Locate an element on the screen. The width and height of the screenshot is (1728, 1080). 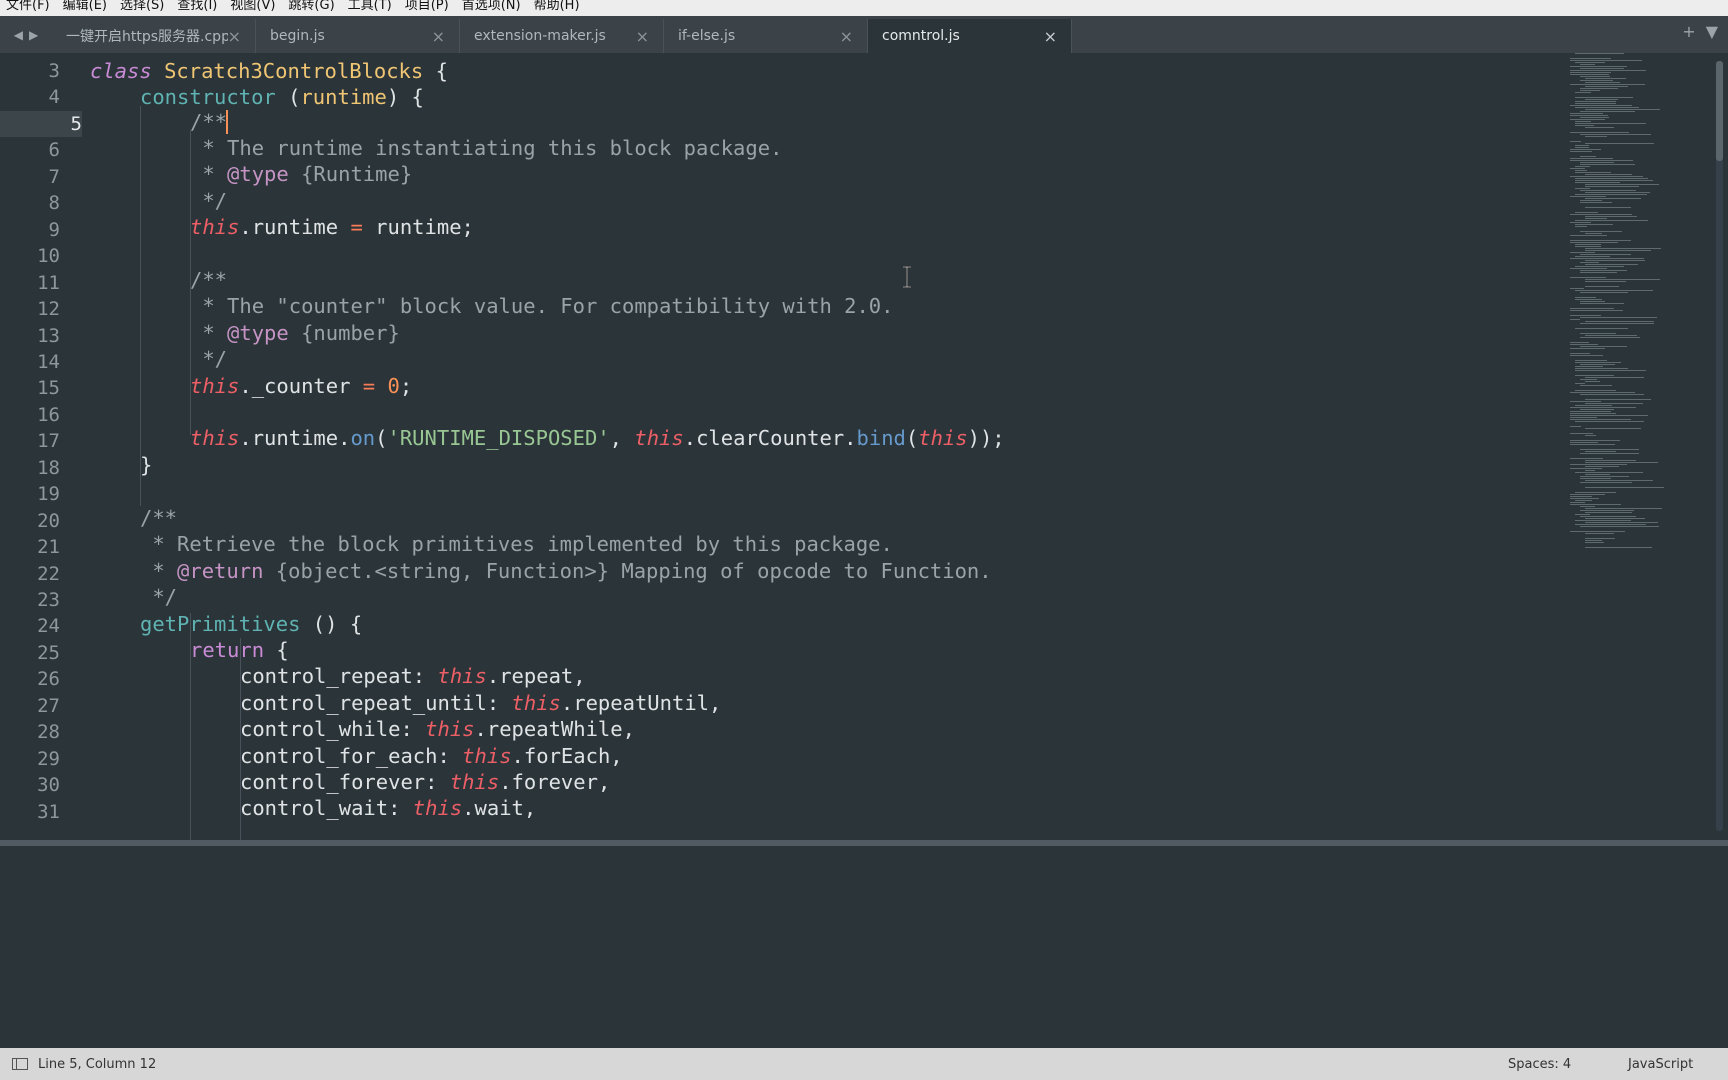
line-number: 21 is located at coordinates (48, 547).